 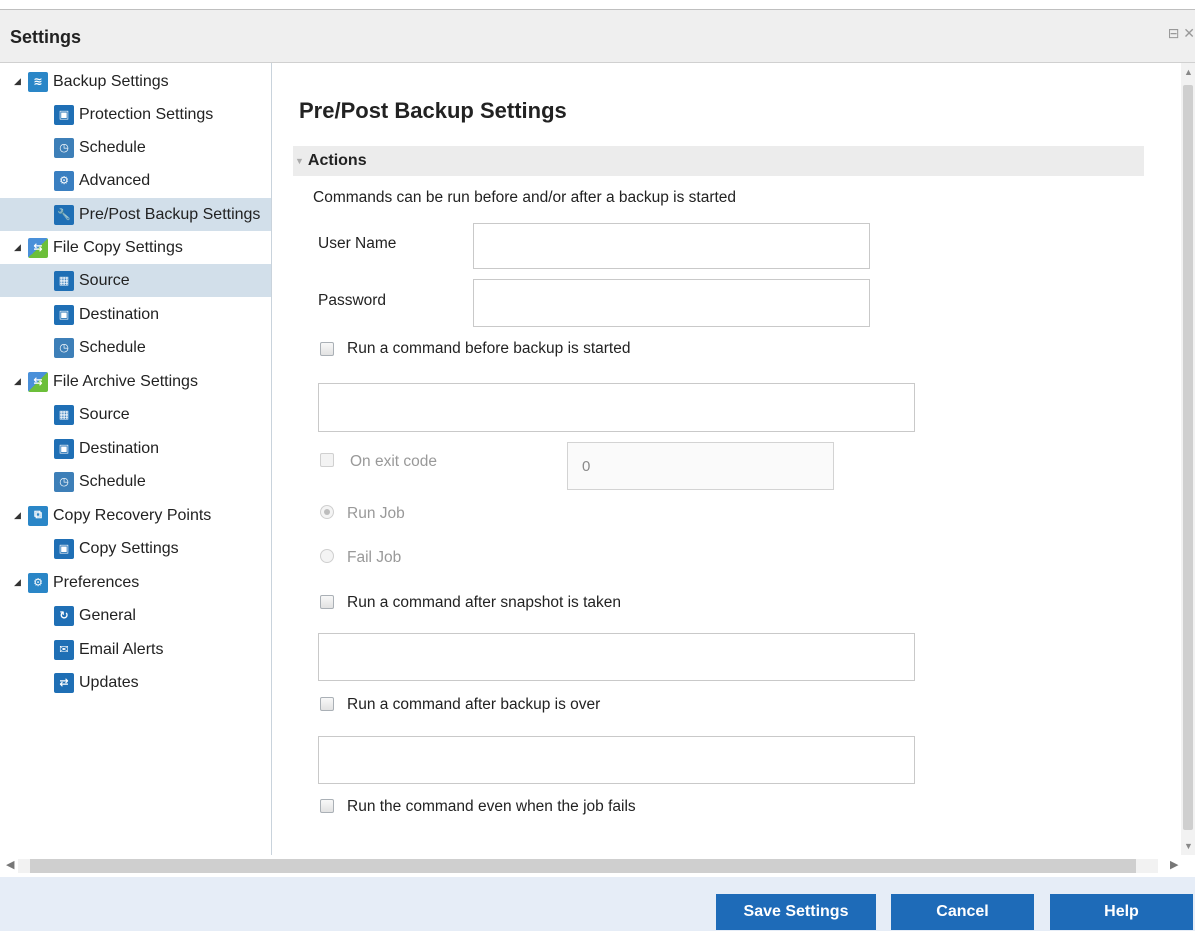 I want to click on on-exit-code-checkbox, so click(x=327, y=460).